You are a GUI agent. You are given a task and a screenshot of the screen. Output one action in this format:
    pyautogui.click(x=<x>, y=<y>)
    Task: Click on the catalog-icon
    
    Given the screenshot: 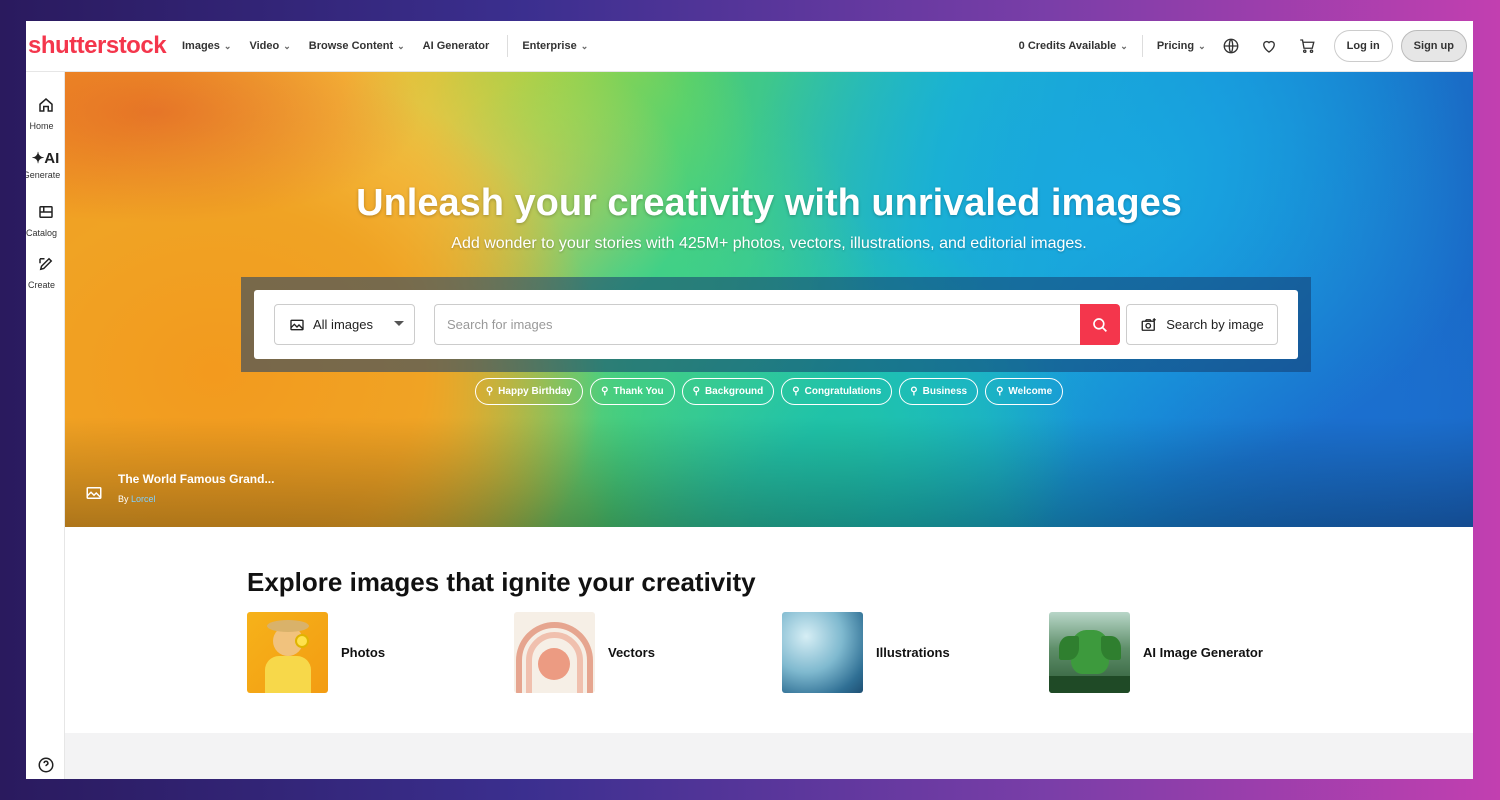 What is the action you would take?
    pyautogui.click(x=45, y=212)
    